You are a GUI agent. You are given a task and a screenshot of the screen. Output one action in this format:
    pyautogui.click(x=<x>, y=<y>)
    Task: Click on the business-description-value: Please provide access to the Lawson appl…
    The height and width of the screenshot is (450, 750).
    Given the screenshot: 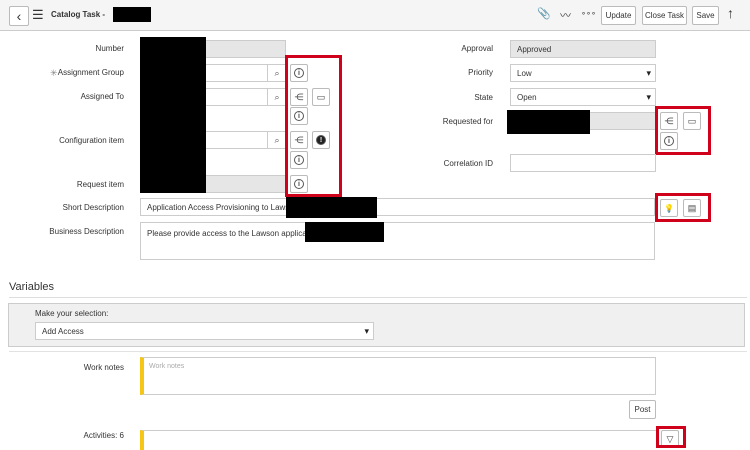 What is the action you would take?
    pyautogui.click(x=233, y=233)
    